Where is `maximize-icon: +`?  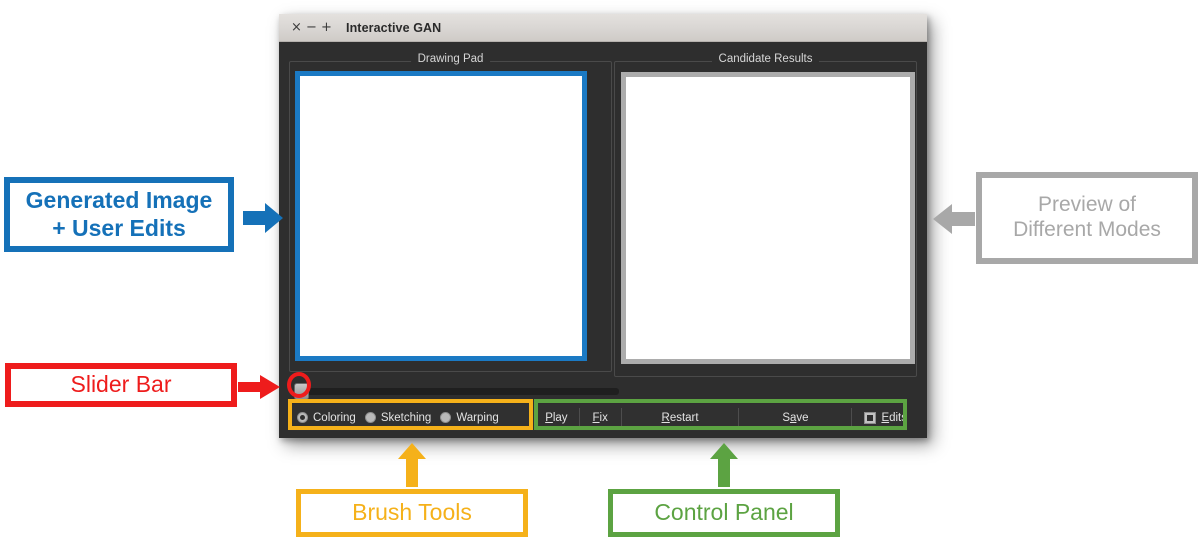
maximize-icon: + is located at coordinates (326, 28).